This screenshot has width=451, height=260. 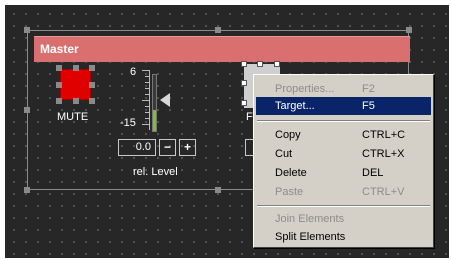 What do you see at coordinates (368, 106) in the screenshot?
I see `menu-item-shortcut: F5` at bounding box center [368, 106].